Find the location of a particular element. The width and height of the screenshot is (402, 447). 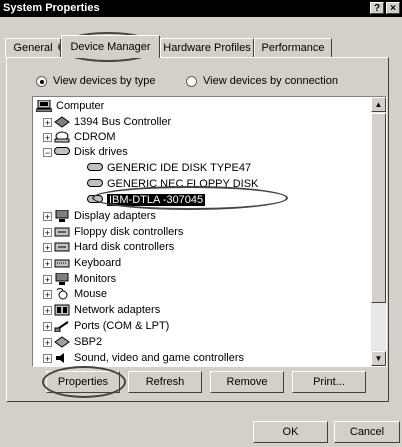

tree-root-label: Computer is located at coordinates (80, 106).